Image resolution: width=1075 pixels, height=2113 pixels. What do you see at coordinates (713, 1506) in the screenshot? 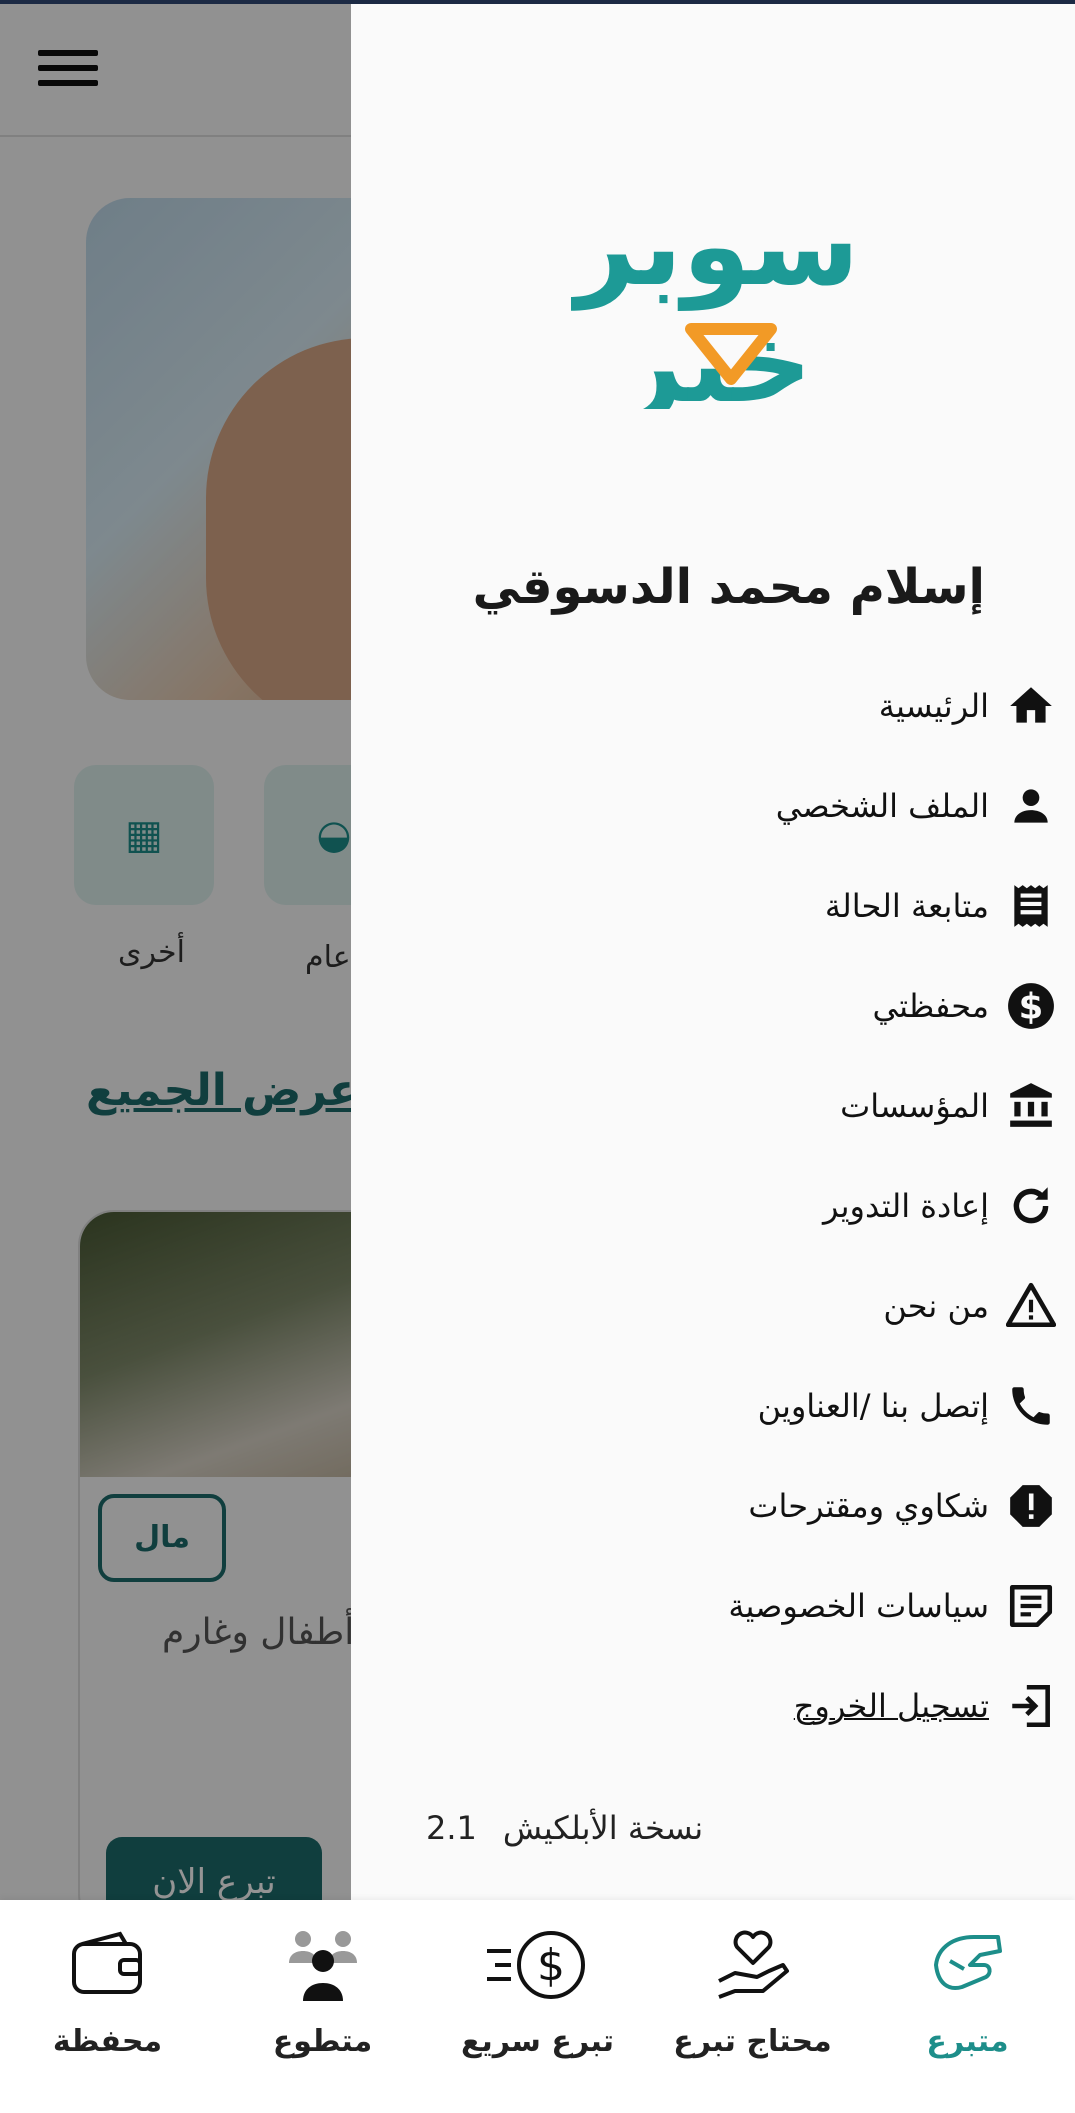
I see `menu-item-complaints: شكاوي ومقترحات` at bounding box center [713, 1506].